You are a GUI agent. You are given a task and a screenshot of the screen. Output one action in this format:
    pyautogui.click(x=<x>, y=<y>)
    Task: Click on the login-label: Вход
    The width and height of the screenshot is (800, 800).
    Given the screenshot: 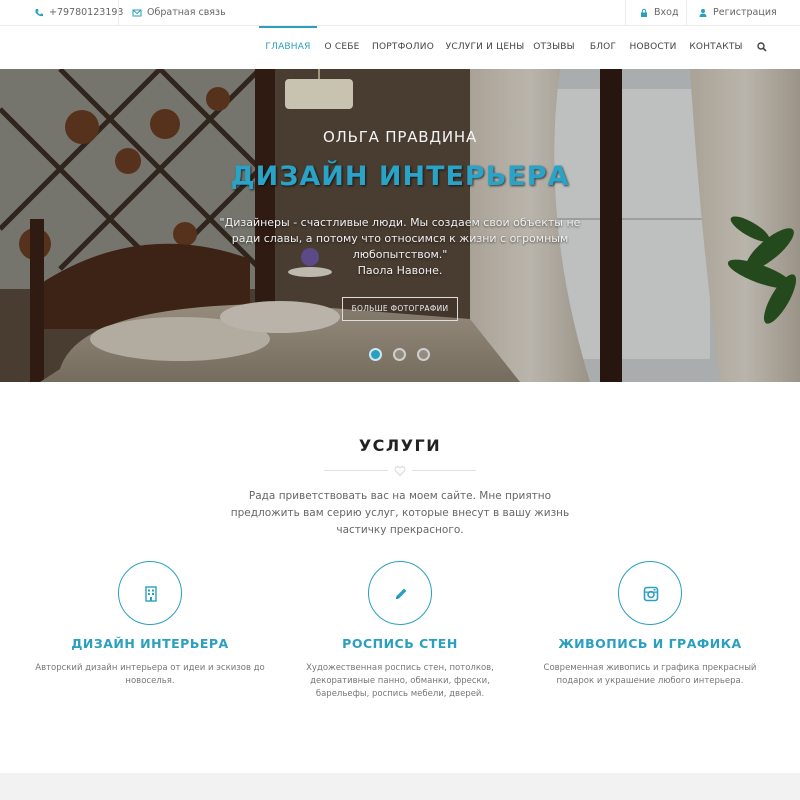 What is the action you would take?
    pyautogui.click(x=666, y=12)
    